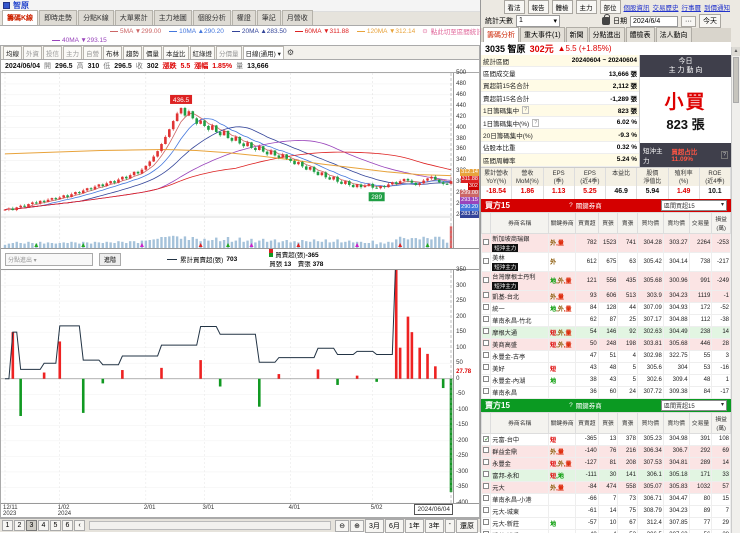 The image size is (740, 533). What do you see at coordinates (374, 525) in the screenshot?
I see `range-button-3月: 3月` at bounding box center [374, 525].